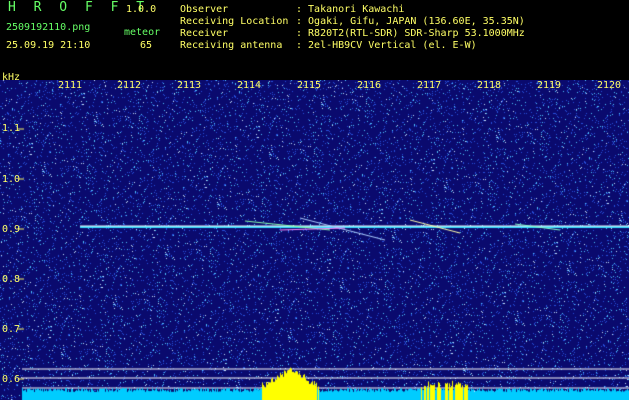 The height and width of the screenshot is (400, 629). I want to click on x-tick-label: 2118, so click(489, 85).